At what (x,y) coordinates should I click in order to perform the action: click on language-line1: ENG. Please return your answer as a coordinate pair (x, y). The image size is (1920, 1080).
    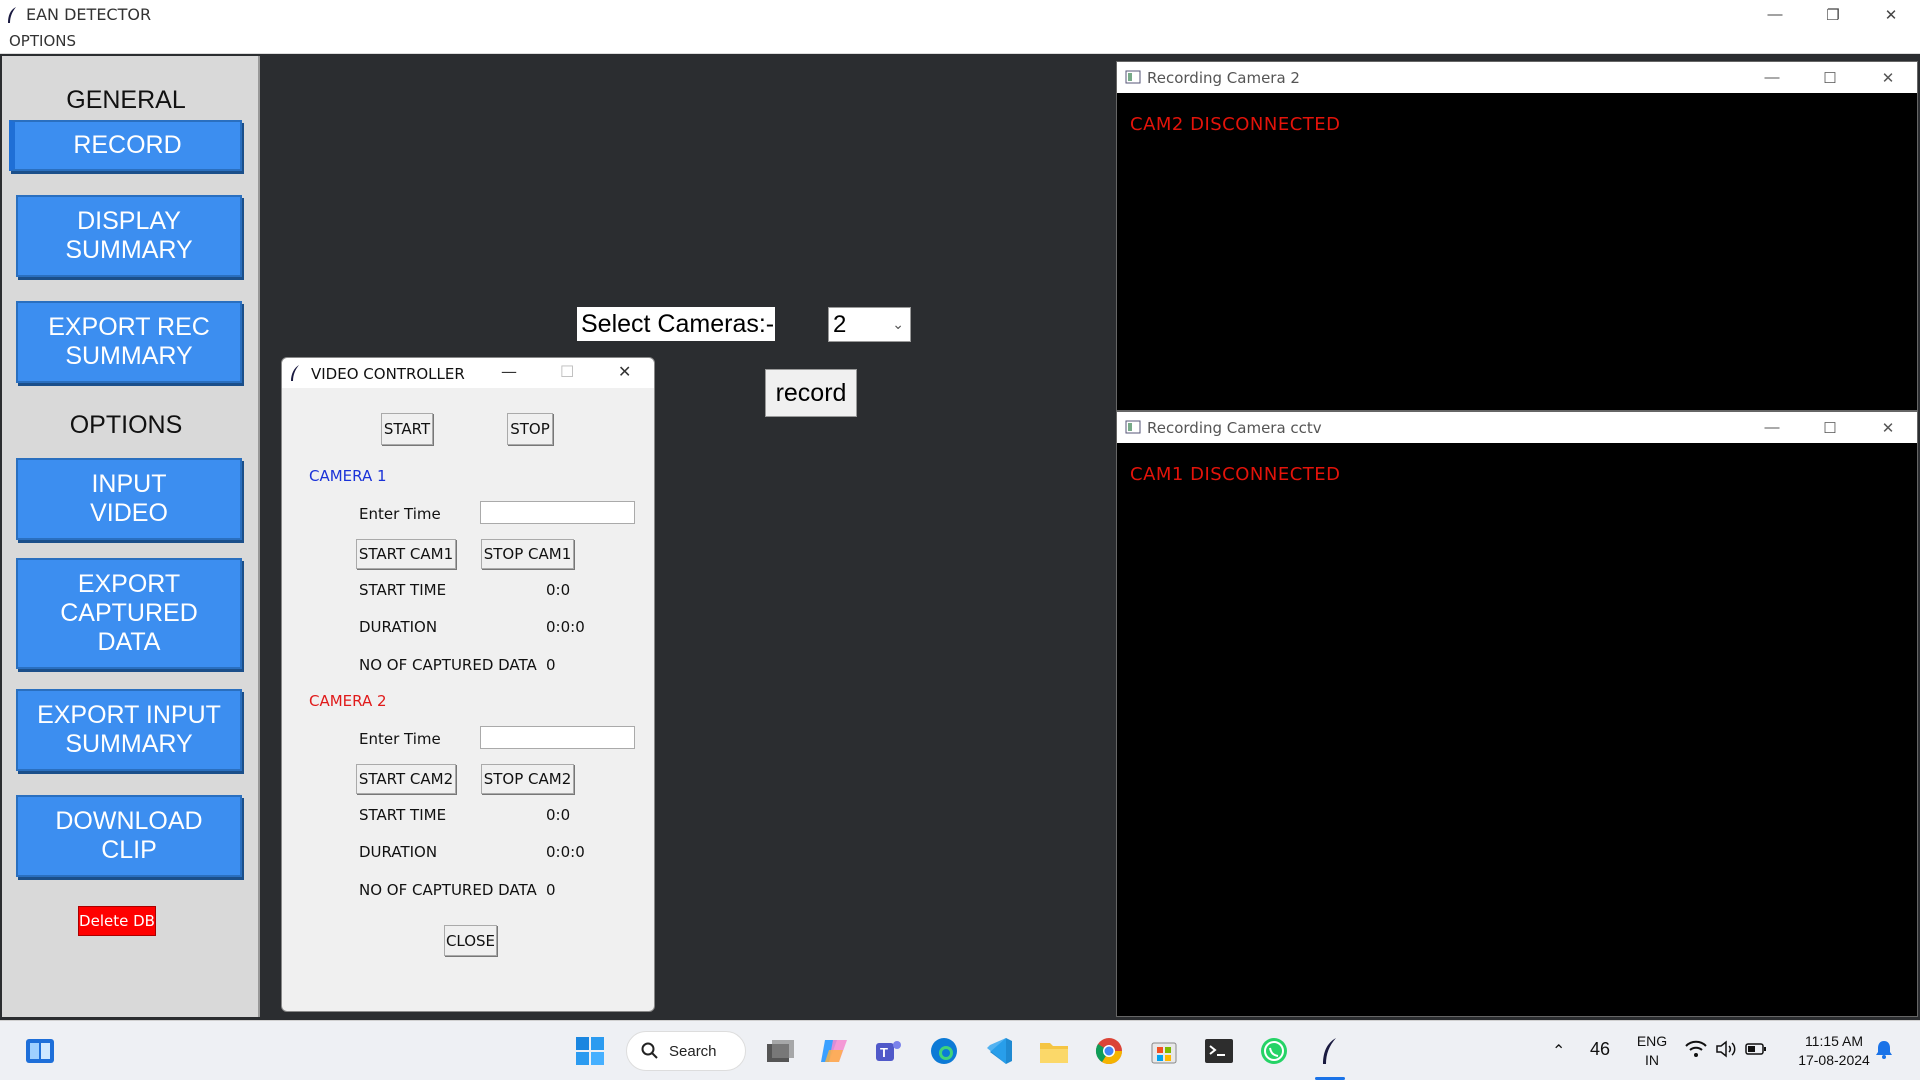
    Looking at the image, I should click on (1652, 1041).